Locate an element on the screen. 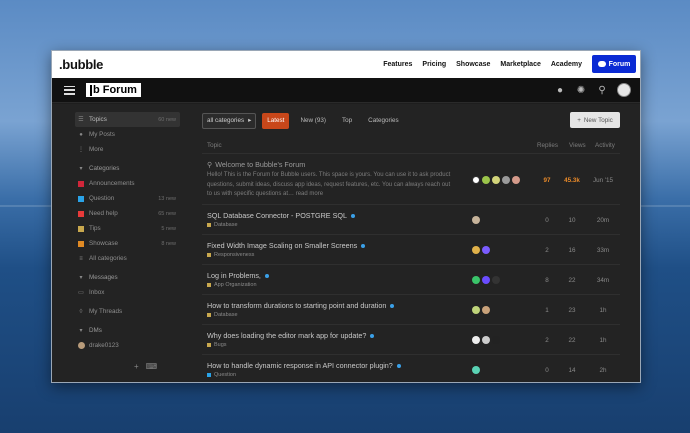 The image size is (690, 433). topic-category: Responsiveness is located at coordinates (230, 255).